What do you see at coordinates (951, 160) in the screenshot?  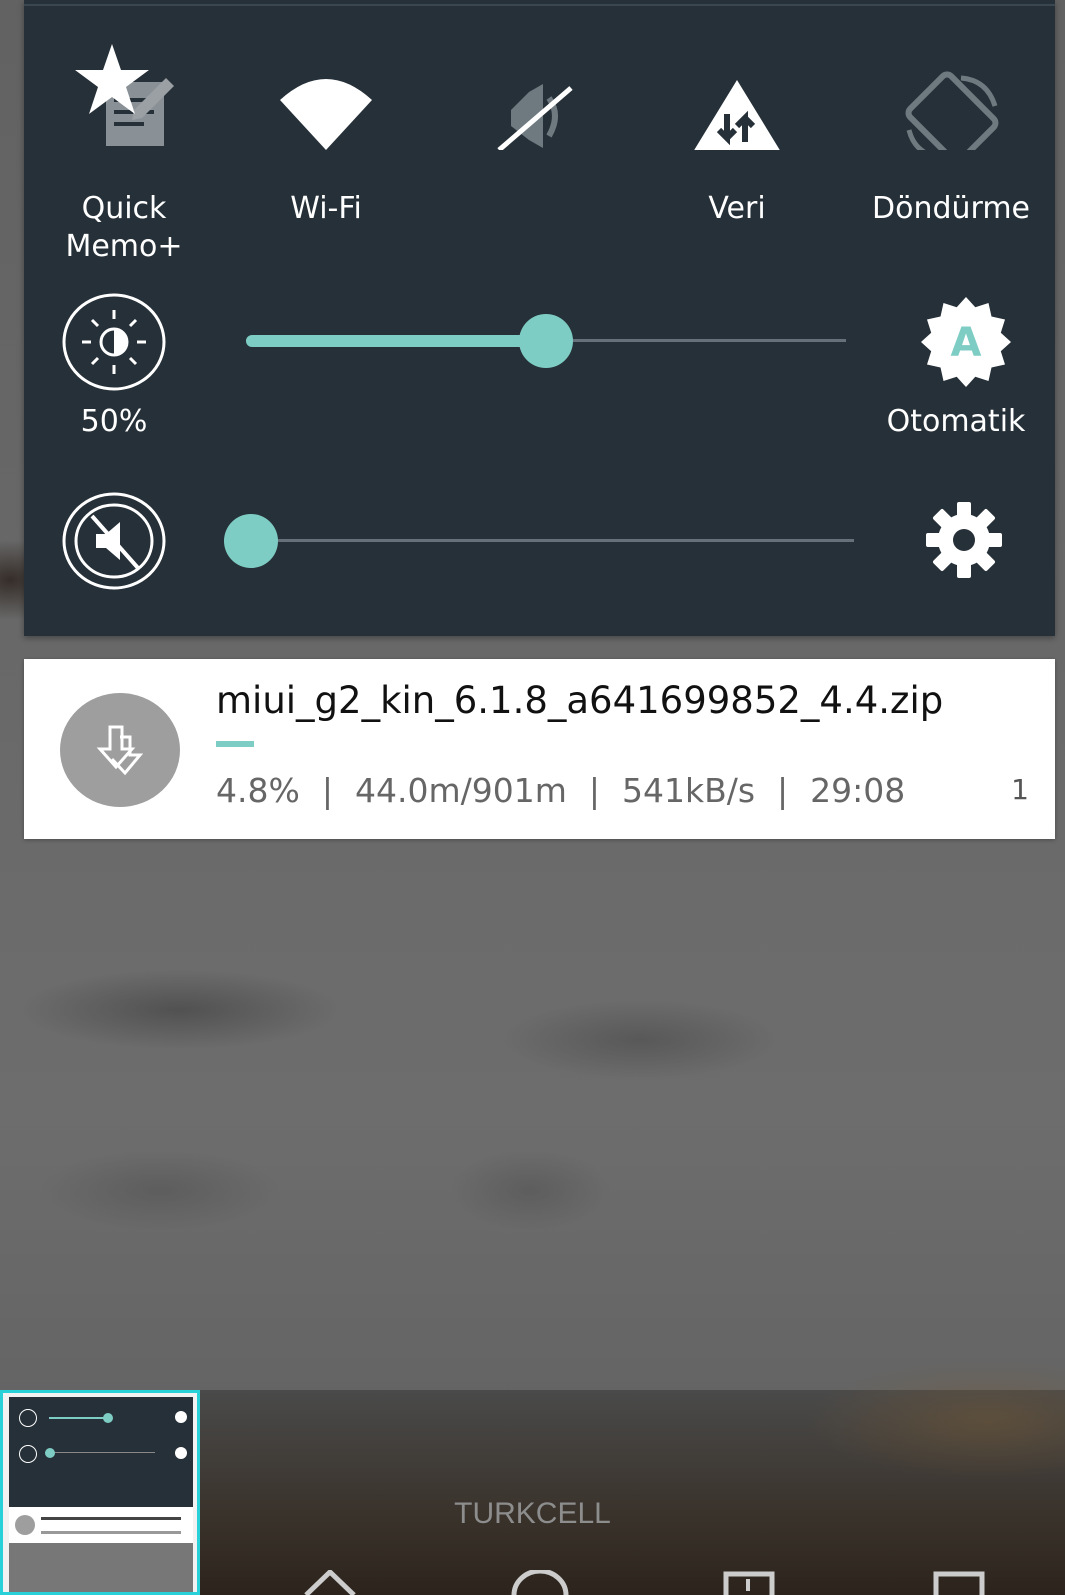 I see `tile-rotation: Döndürme` at bounding box center [951, 160].